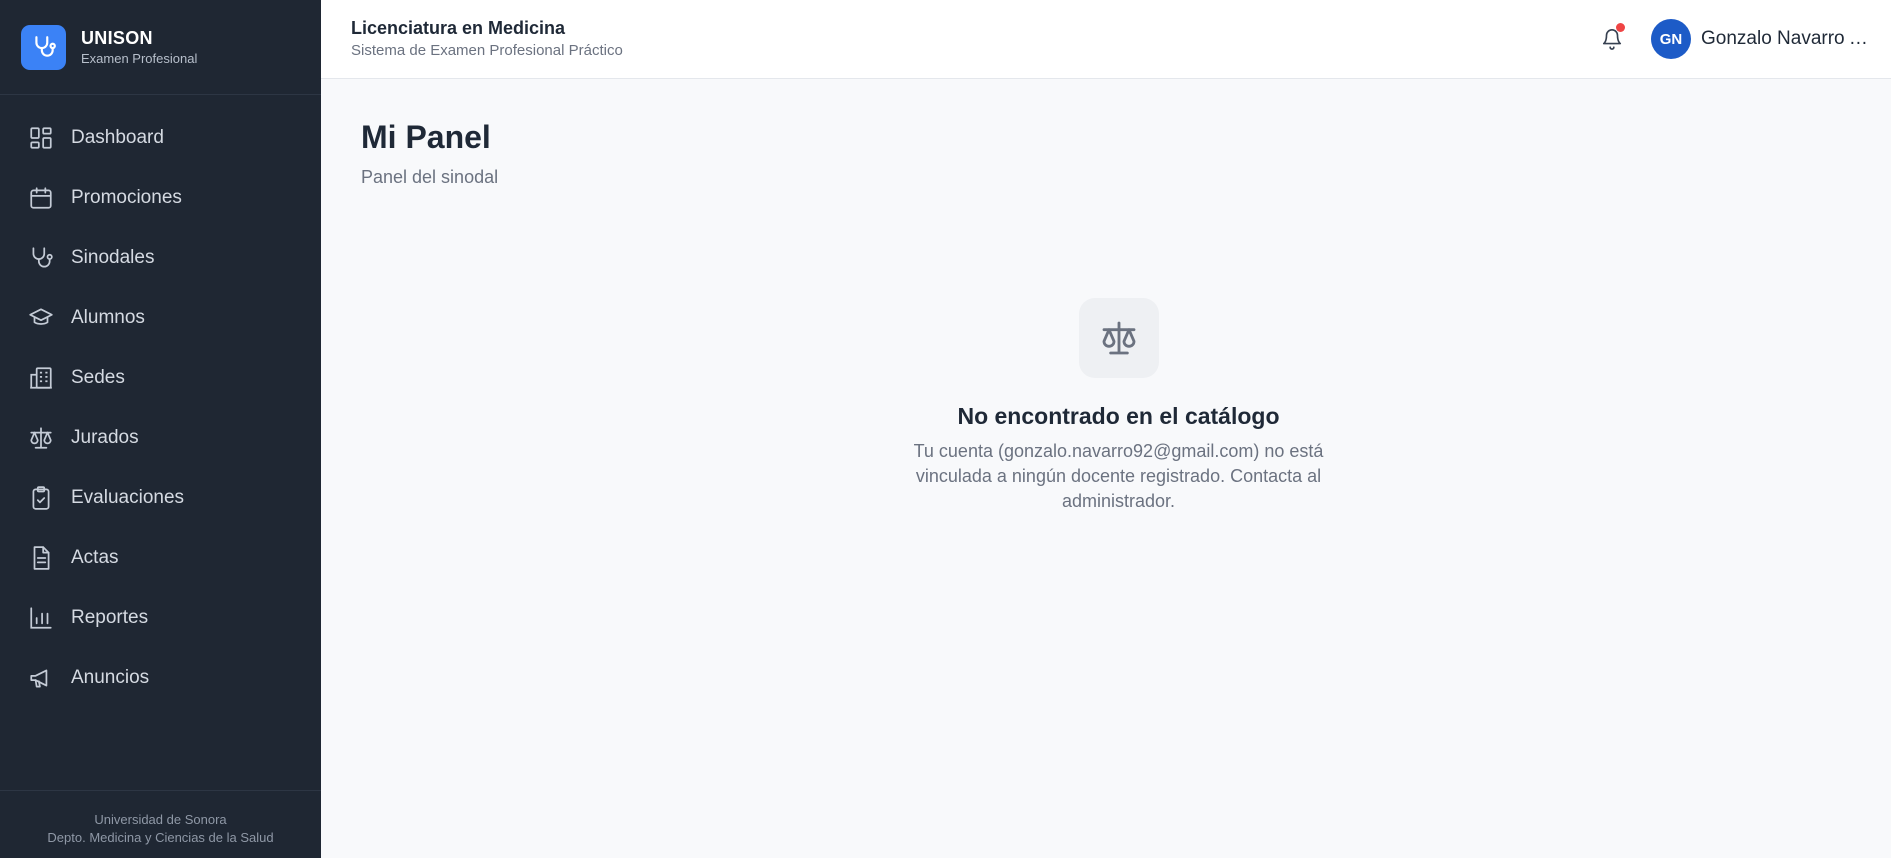  I want to click on document-icon, so click(41, 558).